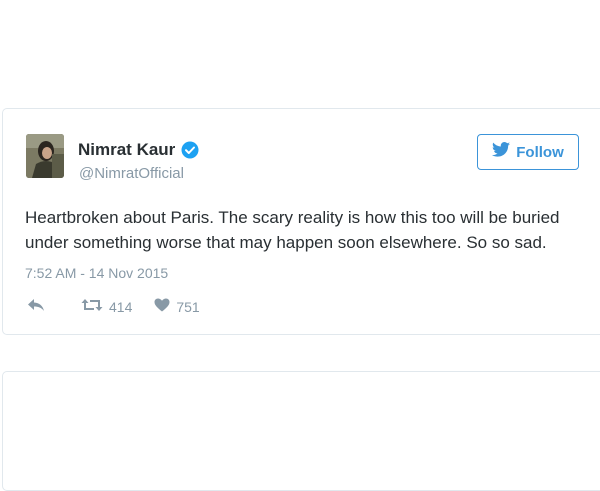 Image resolution: width=600 pixels, height=491 pixels. Describe the element at coordinates (501, 152) in the screenshot. I see `twitter-bird-icon` at that location.